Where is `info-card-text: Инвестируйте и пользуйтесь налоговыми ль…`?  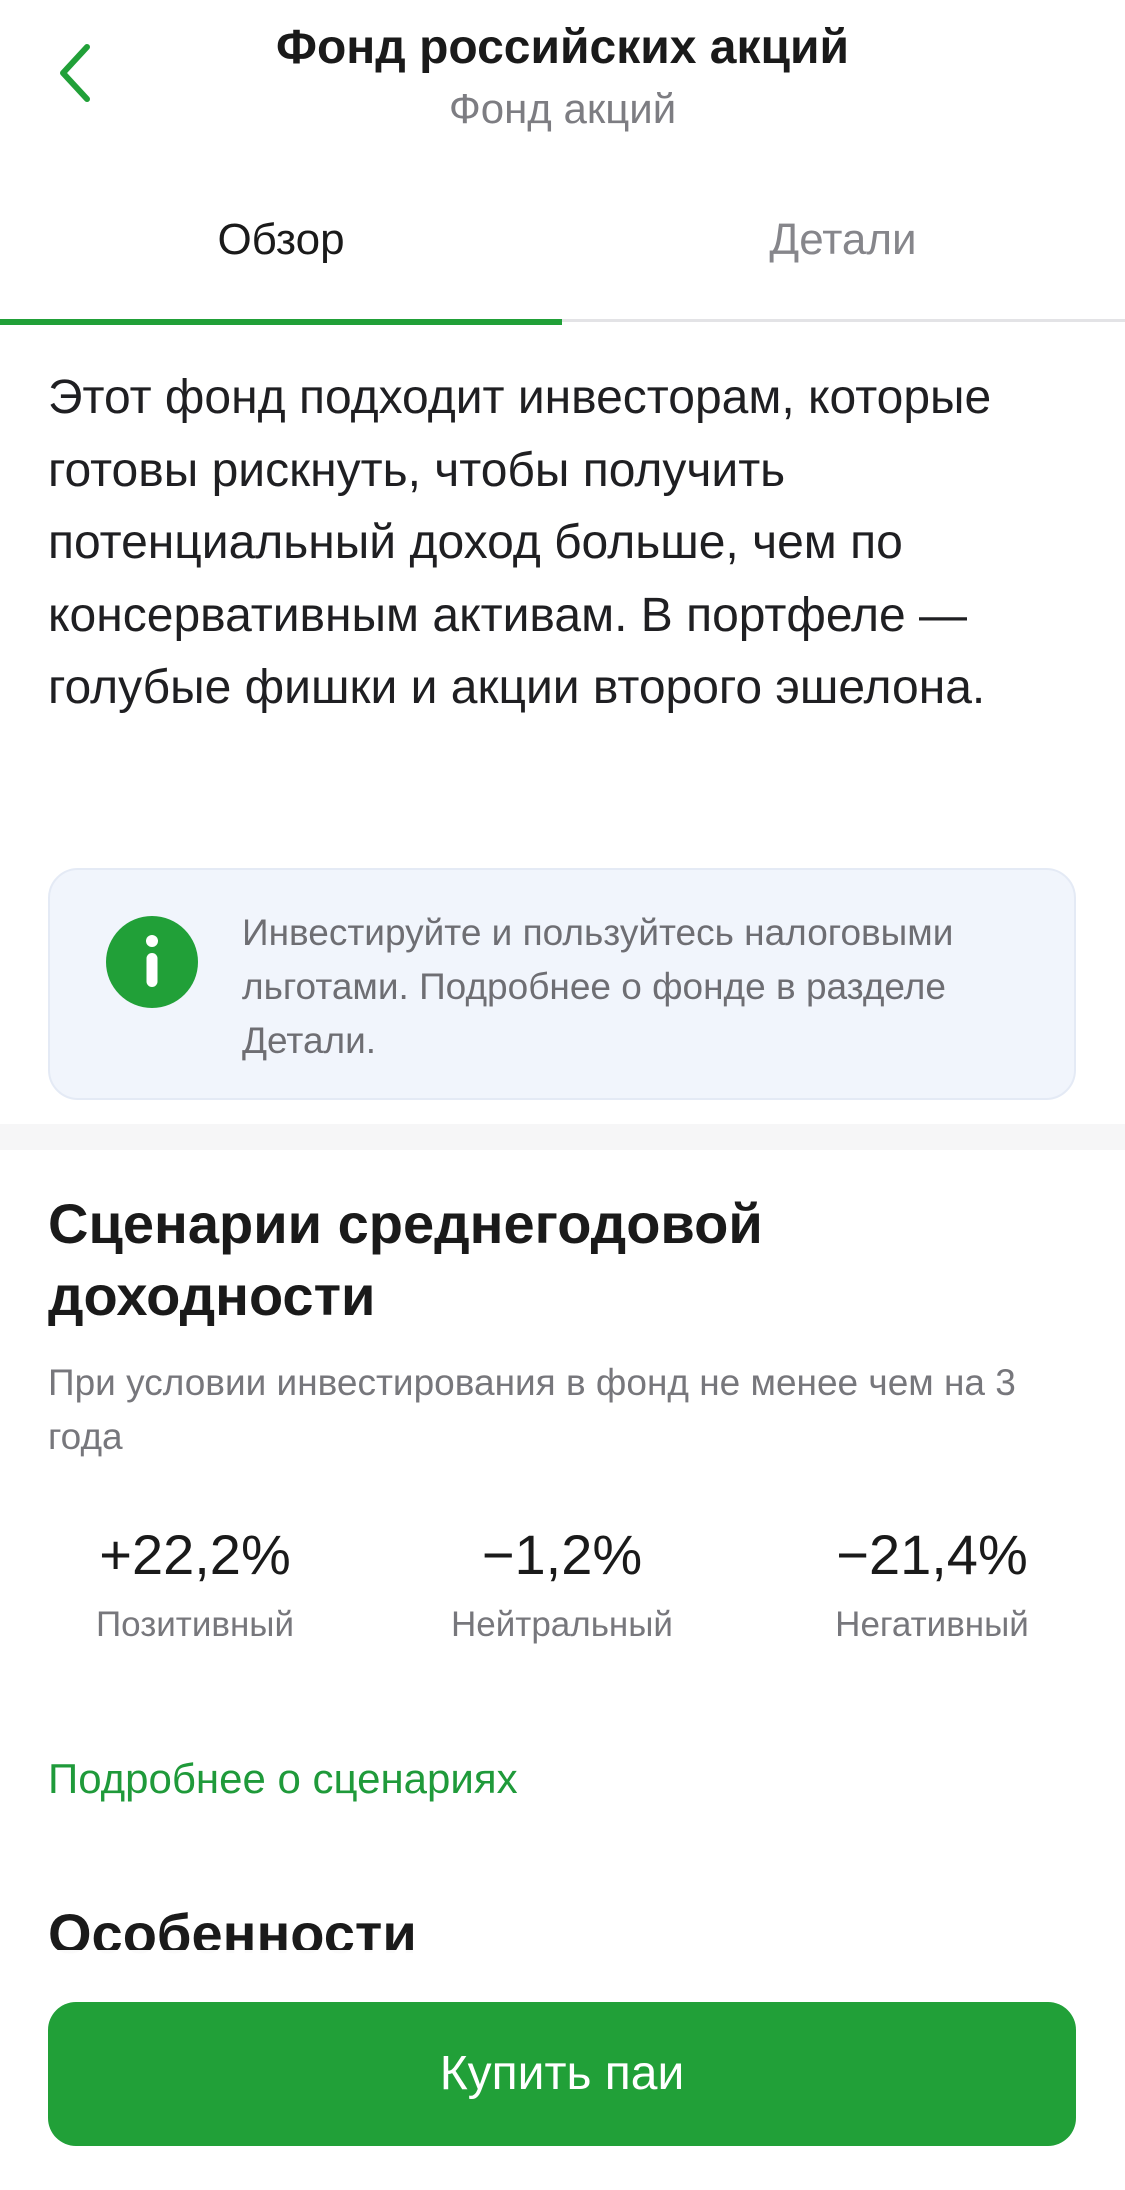
info-card-text: Инвестируйте и пользуйтесь налоговыми ль… is located at coordinates (598, 986).